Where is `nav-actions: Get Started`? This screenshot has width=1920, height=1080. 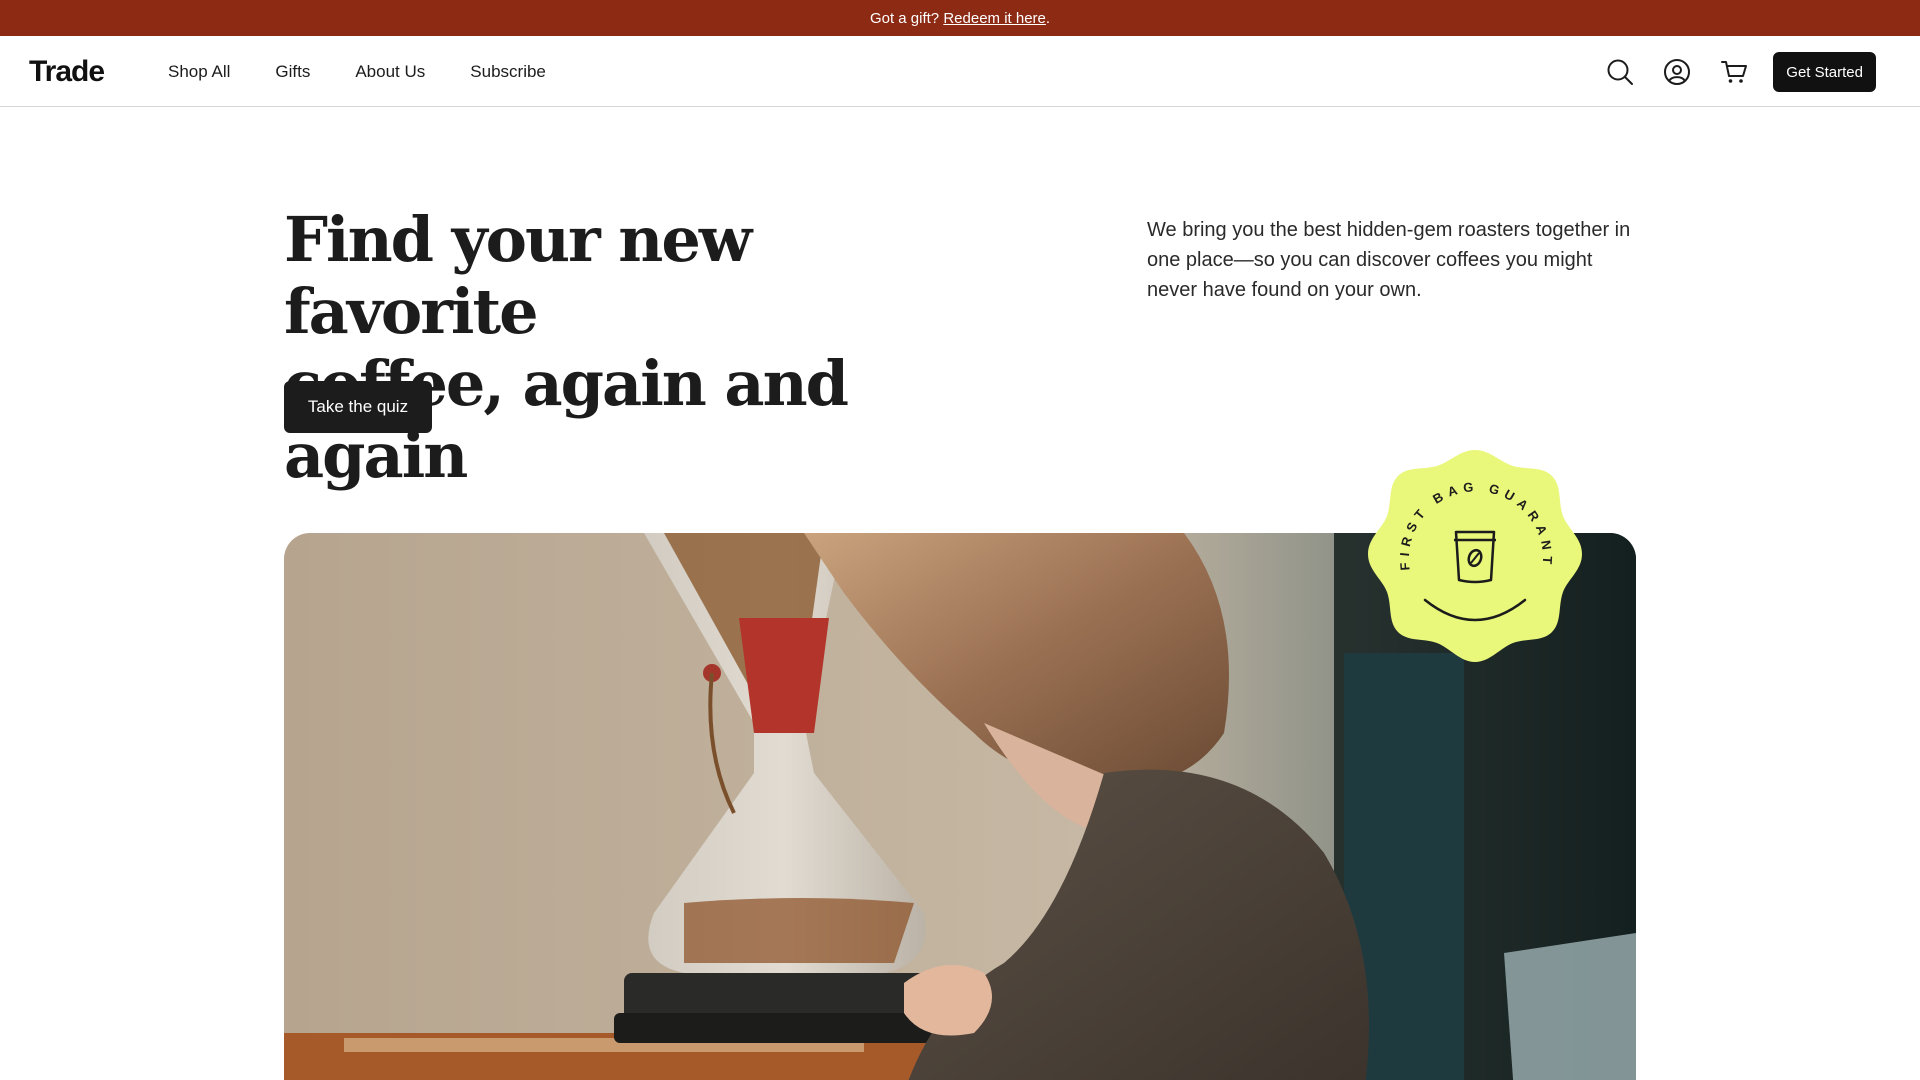
nav-actions: Get Started is located at coordinates (1739, 72).